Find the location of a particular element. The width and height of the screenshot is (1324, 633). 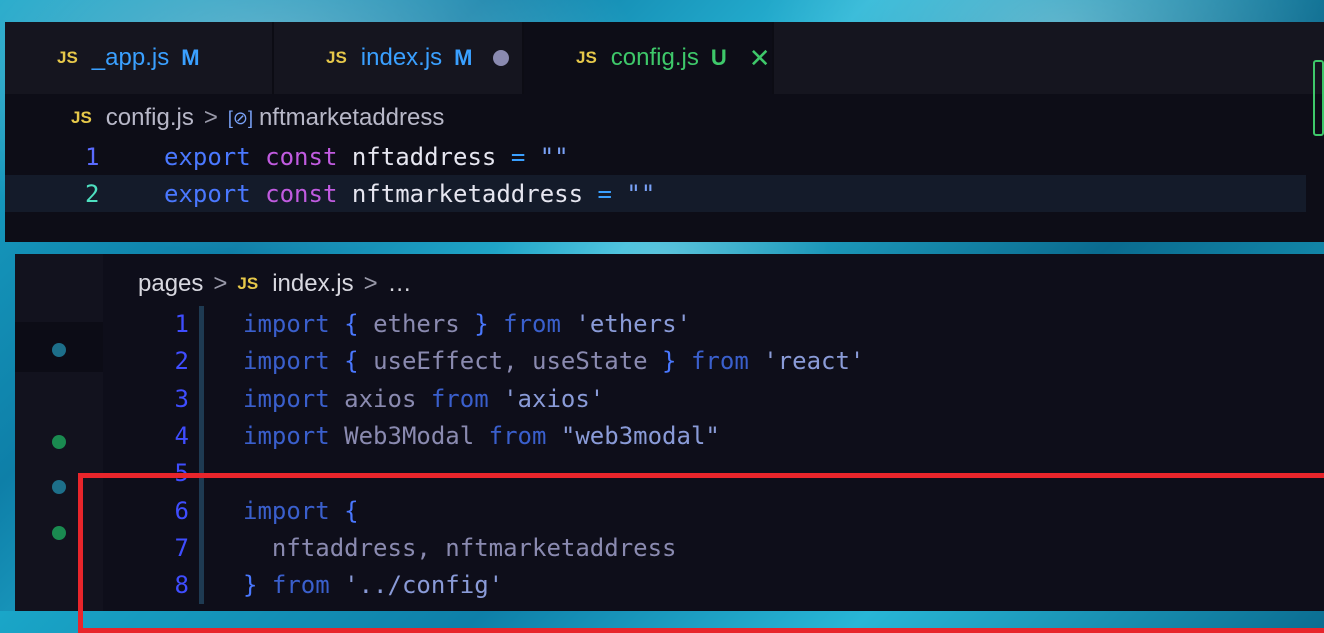

tab-label: config.js is located at coordinates (654, 57).